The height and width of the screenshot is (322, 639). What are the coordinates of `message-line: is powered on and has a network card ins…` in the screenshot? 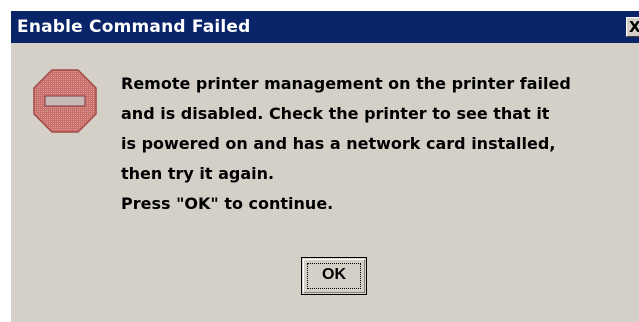 It's located at (338, 143).